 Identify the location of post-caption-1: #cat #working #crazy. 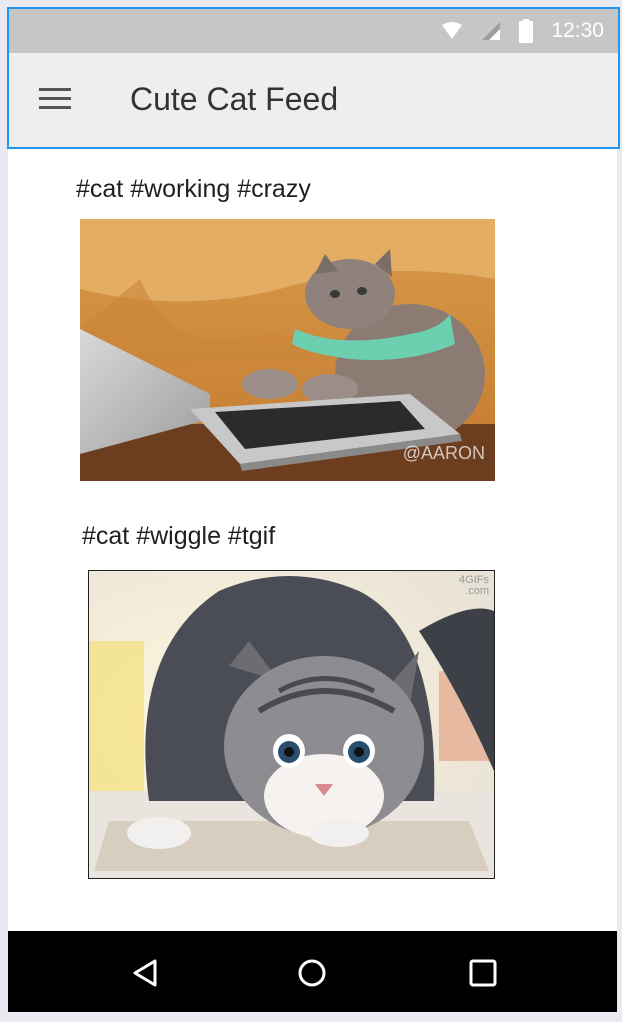
(193, 189).